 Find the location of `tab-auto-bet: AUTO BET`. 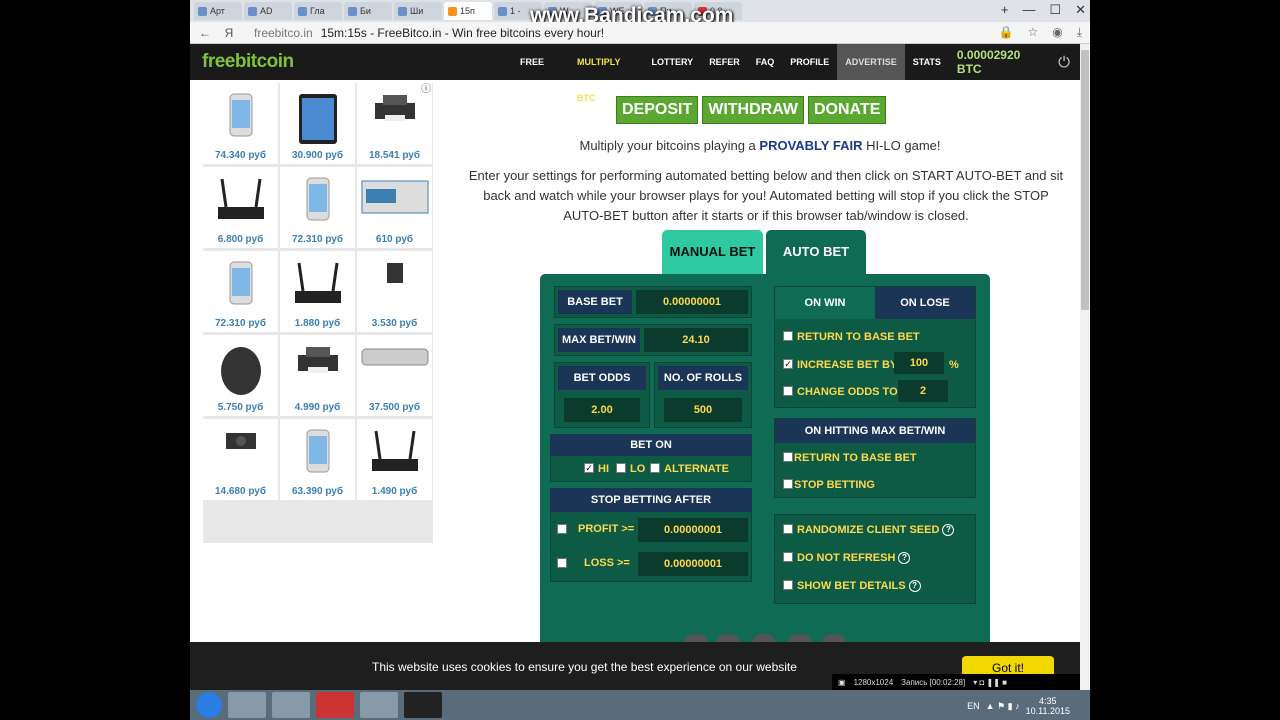

tab-auto-bet: AUTO BET is located at coordinates (816, 252).